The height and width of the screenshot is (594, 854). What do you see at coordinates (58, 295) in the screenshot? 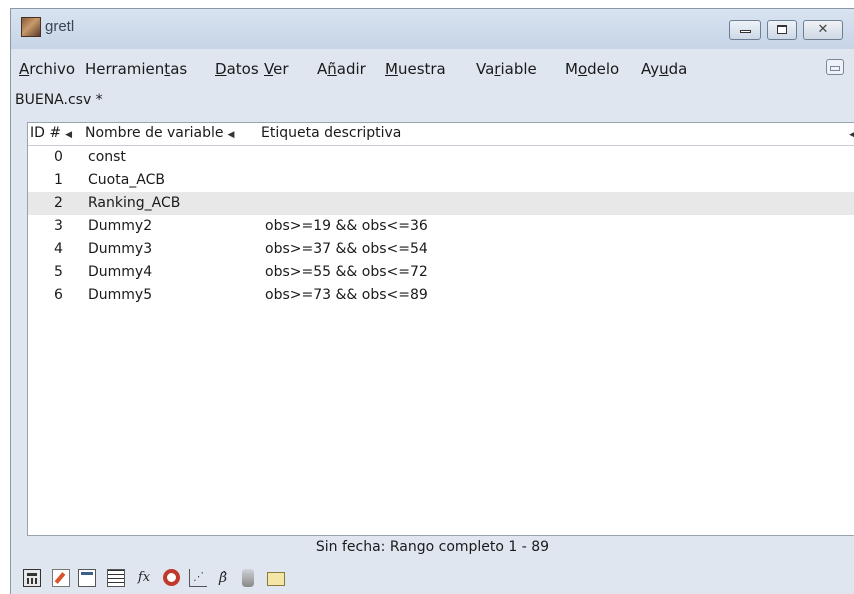
I see `variable-id: 6` at bounding box center [58, 295].